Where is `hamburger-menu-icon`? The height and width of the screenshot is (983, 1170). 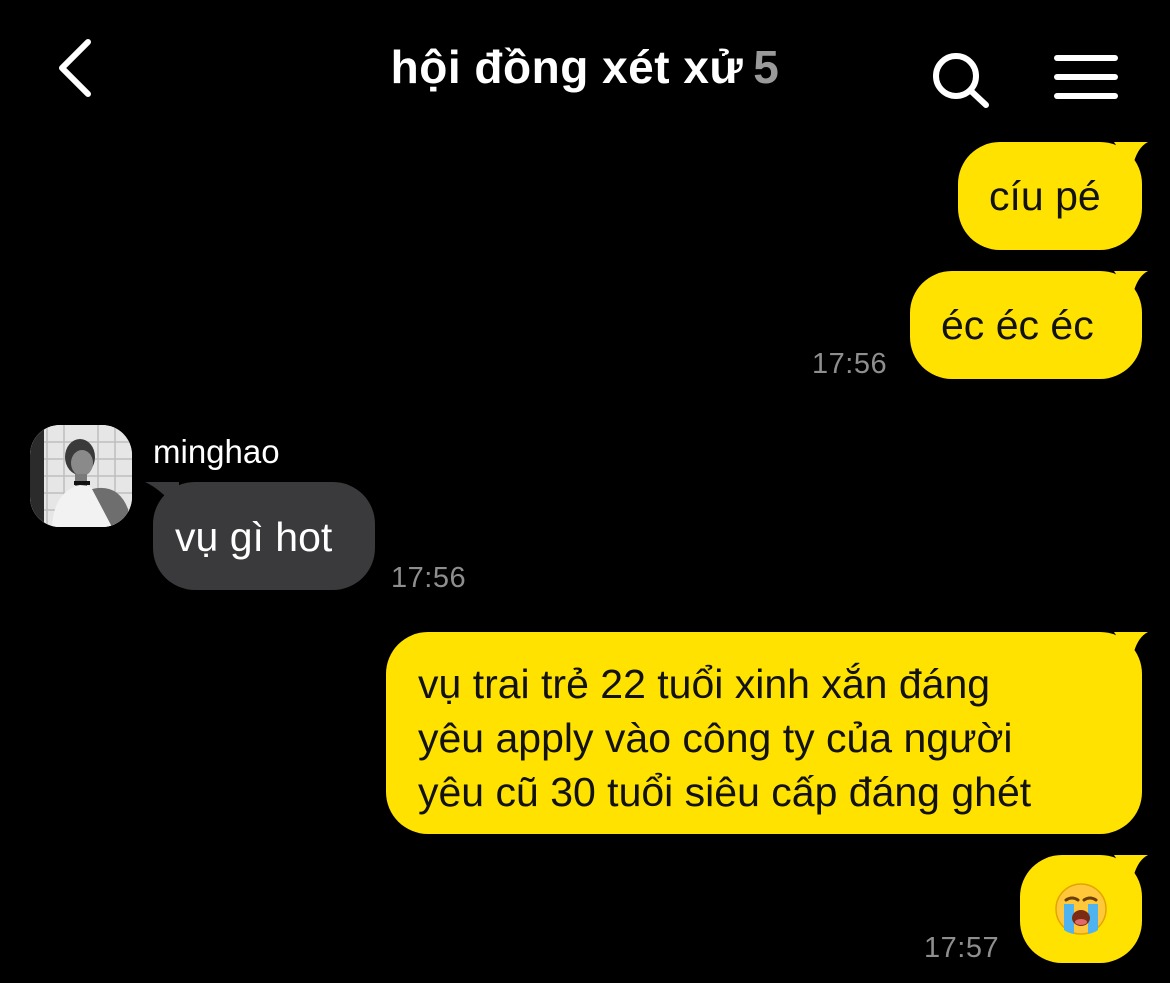 hamburger-menu-icon is located at coordinates (1086, 77).